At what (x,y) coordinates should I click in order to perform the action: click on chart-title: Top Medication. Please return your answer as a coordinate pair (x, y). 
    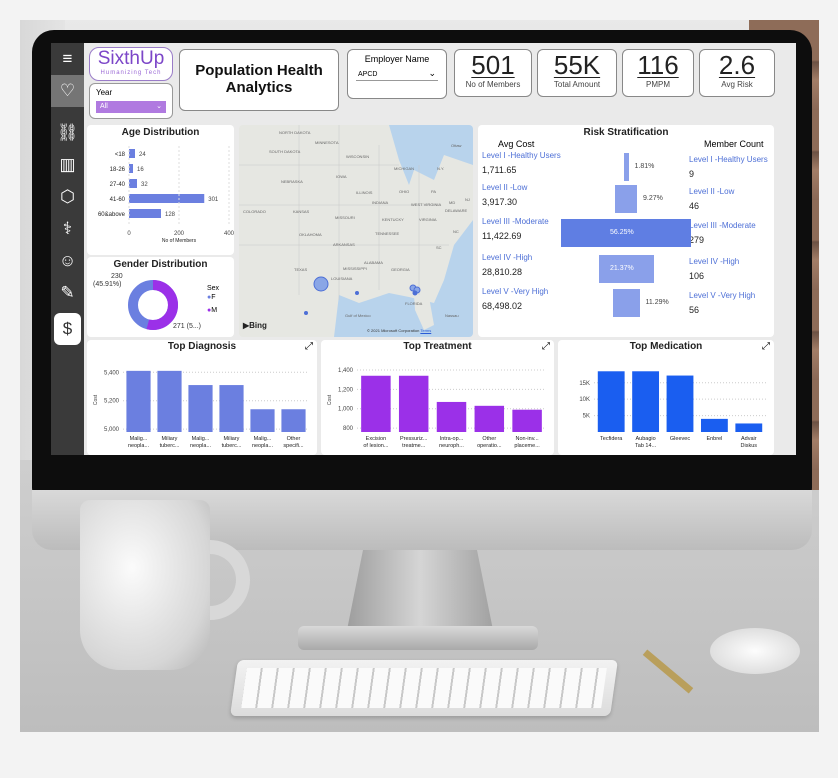
    Looking at the image, I should click on (666, 346).